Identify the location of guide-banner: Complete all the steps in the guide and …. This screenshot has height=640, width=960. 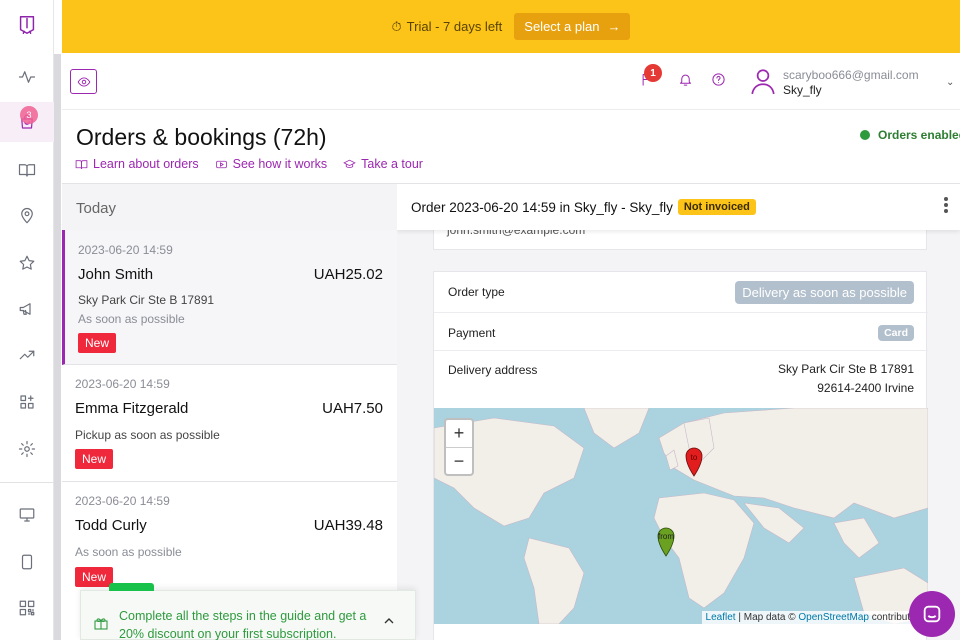
(248, 611).